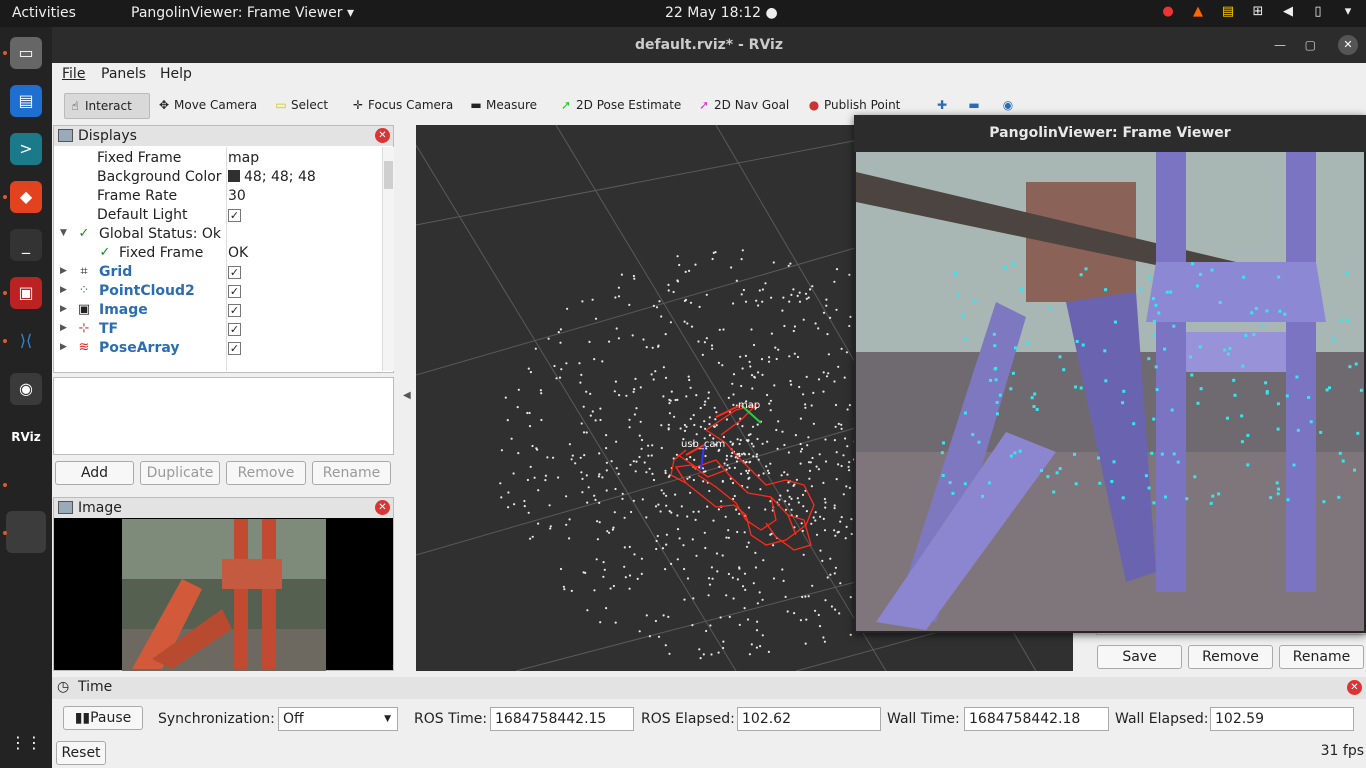  I want to click on tree-row: ▼ ✓ Global Status: Ok, so click(218, 234).